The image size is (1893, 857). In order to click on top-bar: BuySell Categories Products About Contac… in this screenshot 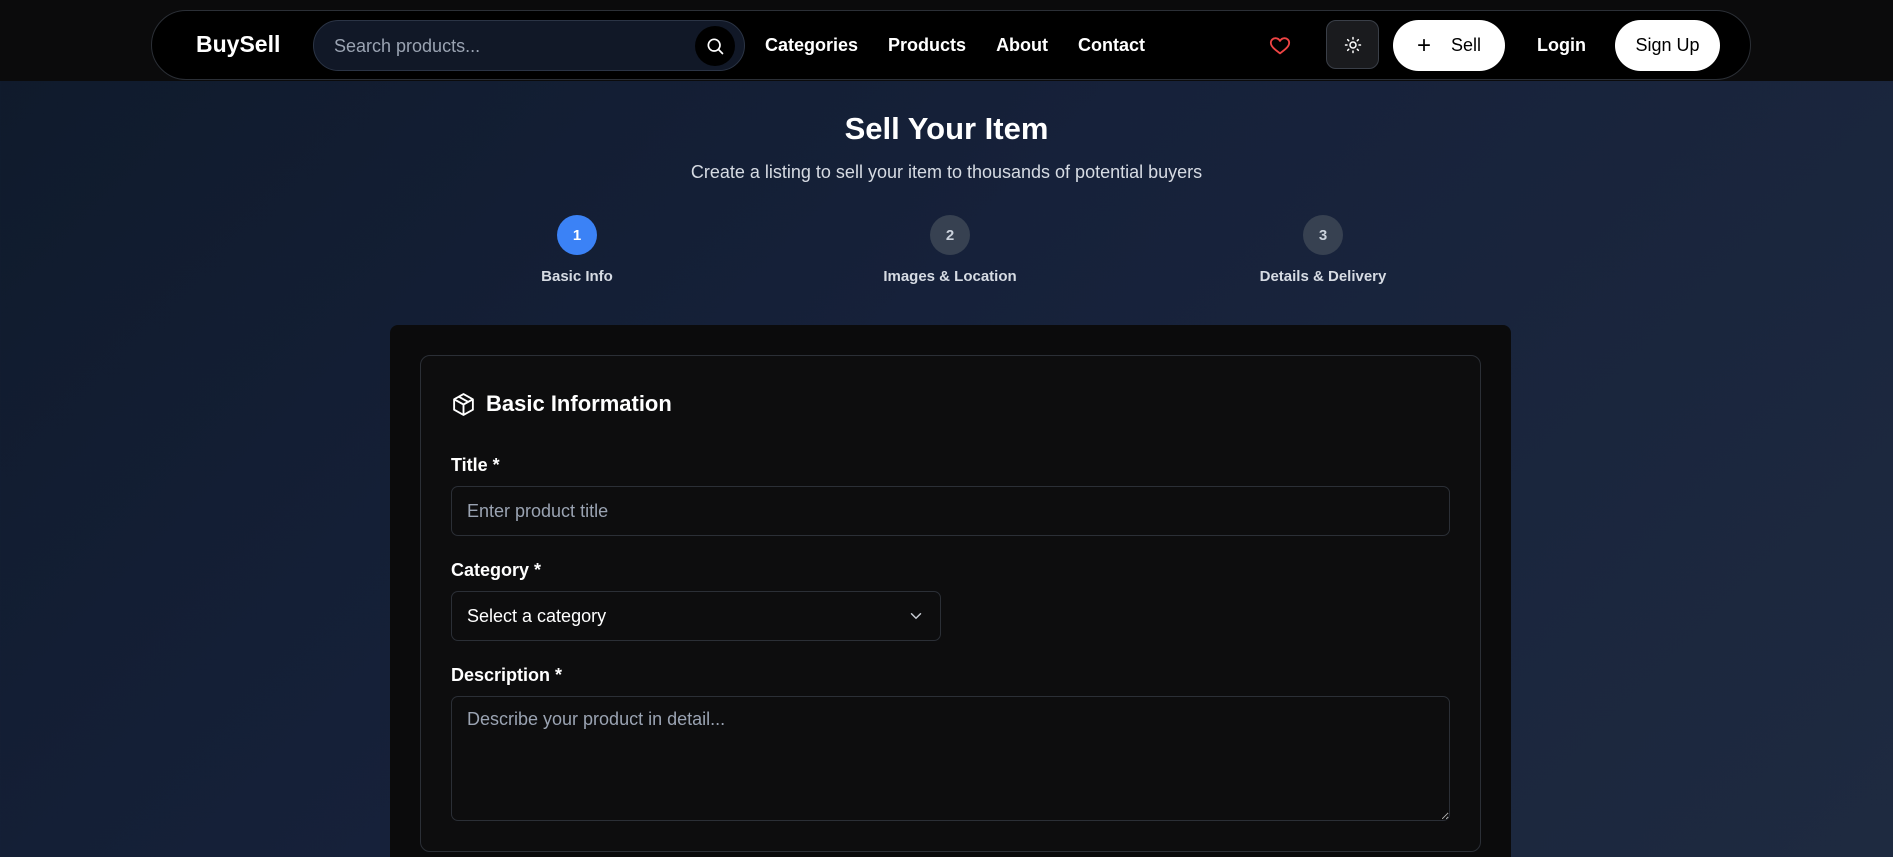, I will do `click(946, 40)`.